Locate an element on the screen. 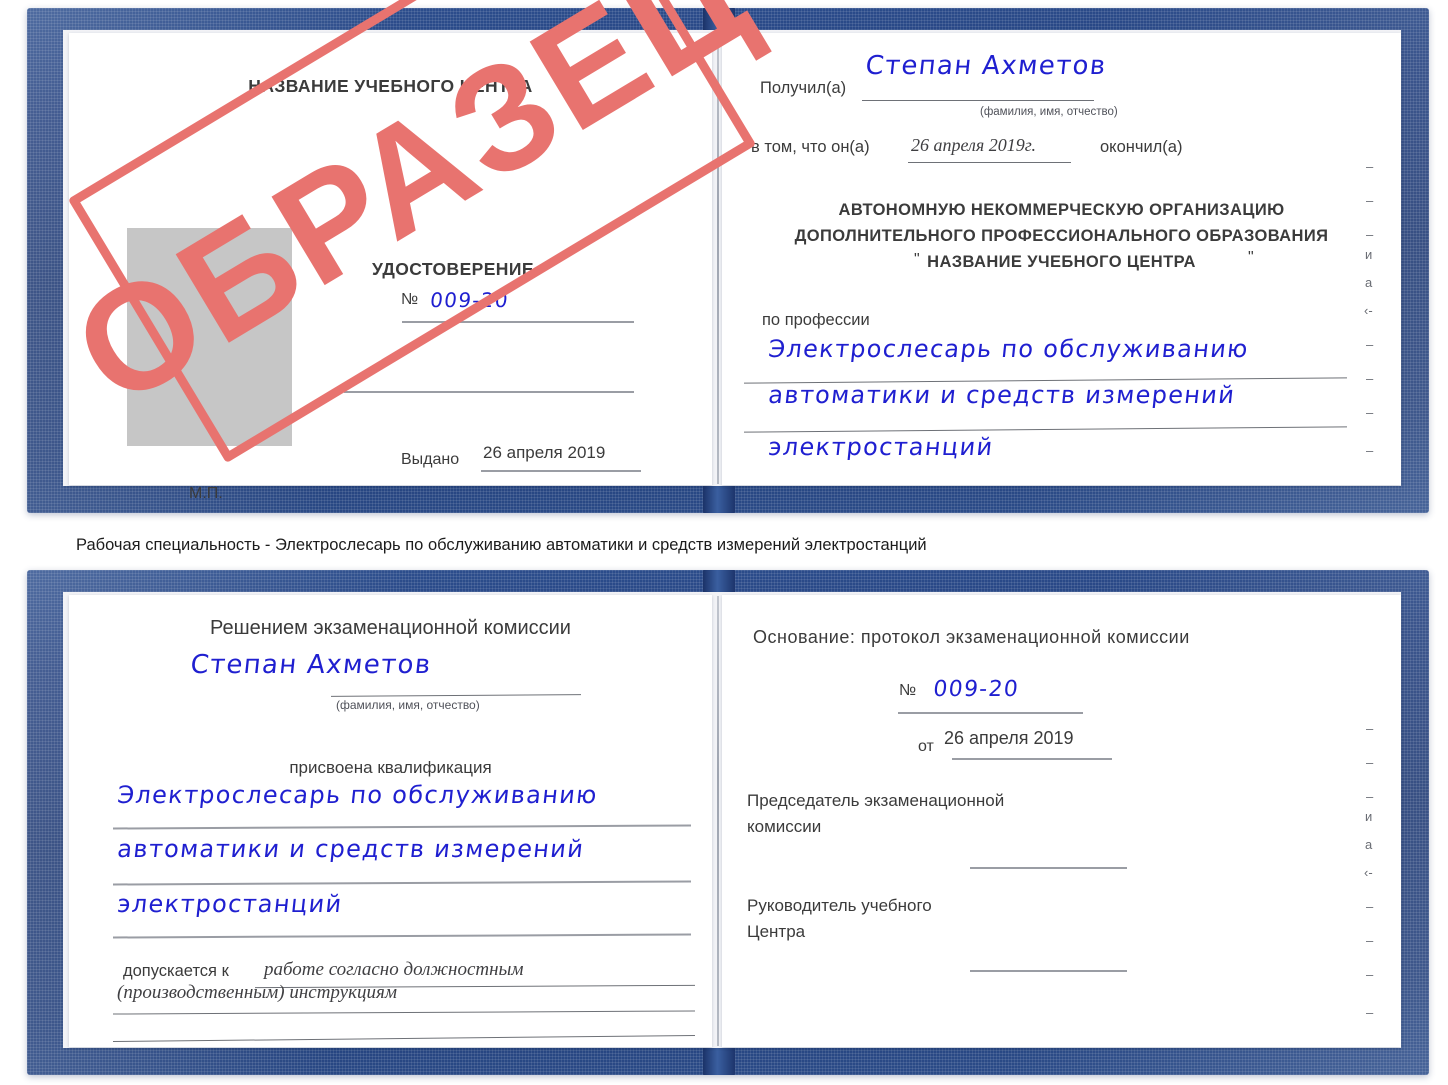  edge-mark-b-4: а is located at coordinates (1369, 844).